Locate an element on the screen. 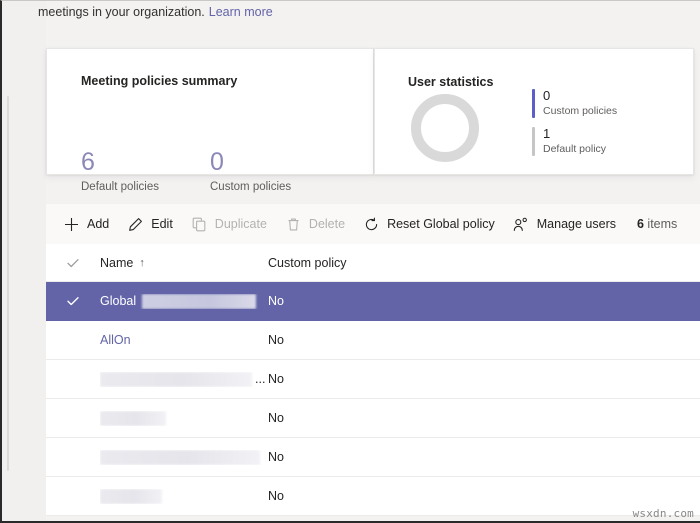 The height and width of the screenshot is (523, 700). legend-item-custom-policies: 0 Custom policies is located at coordinates (574, 103).